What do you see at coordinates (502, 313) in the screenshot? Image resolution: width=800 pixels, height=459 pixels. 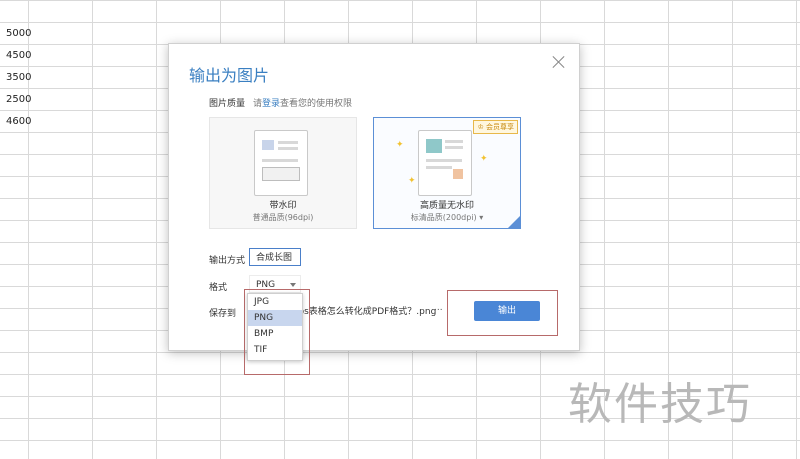 I see `highlight-box-output` at bounding box center [502, 313].